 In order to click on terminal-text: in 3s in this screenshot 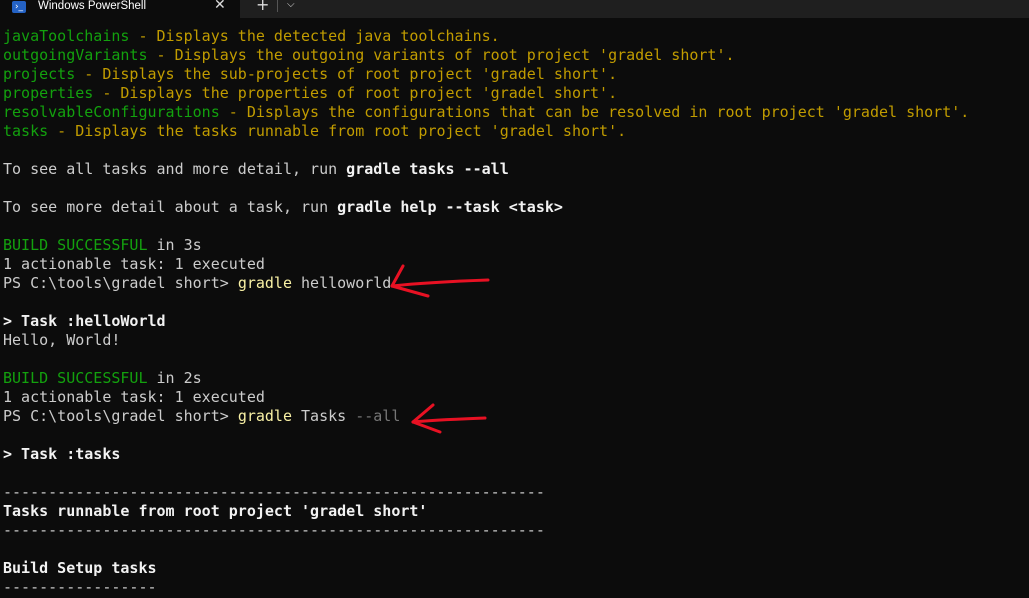, I will do `click(174, 245)`.